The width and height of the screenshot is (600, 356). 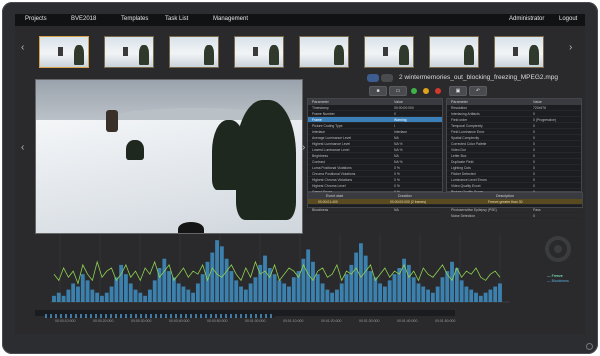 What do you see at coordinates (230, 19) in the screenshot?
I see `menu-management: Management` at bounding box center [230, 19].